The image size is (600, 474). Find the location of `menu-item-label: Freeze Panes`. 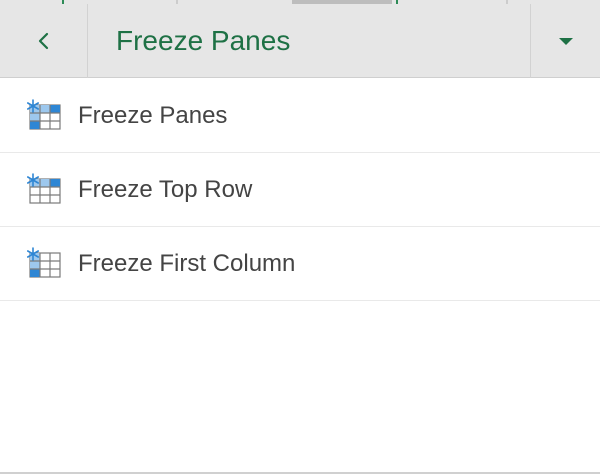

menu-item-label: Freeze Panes is located at coordinates (153, 115).